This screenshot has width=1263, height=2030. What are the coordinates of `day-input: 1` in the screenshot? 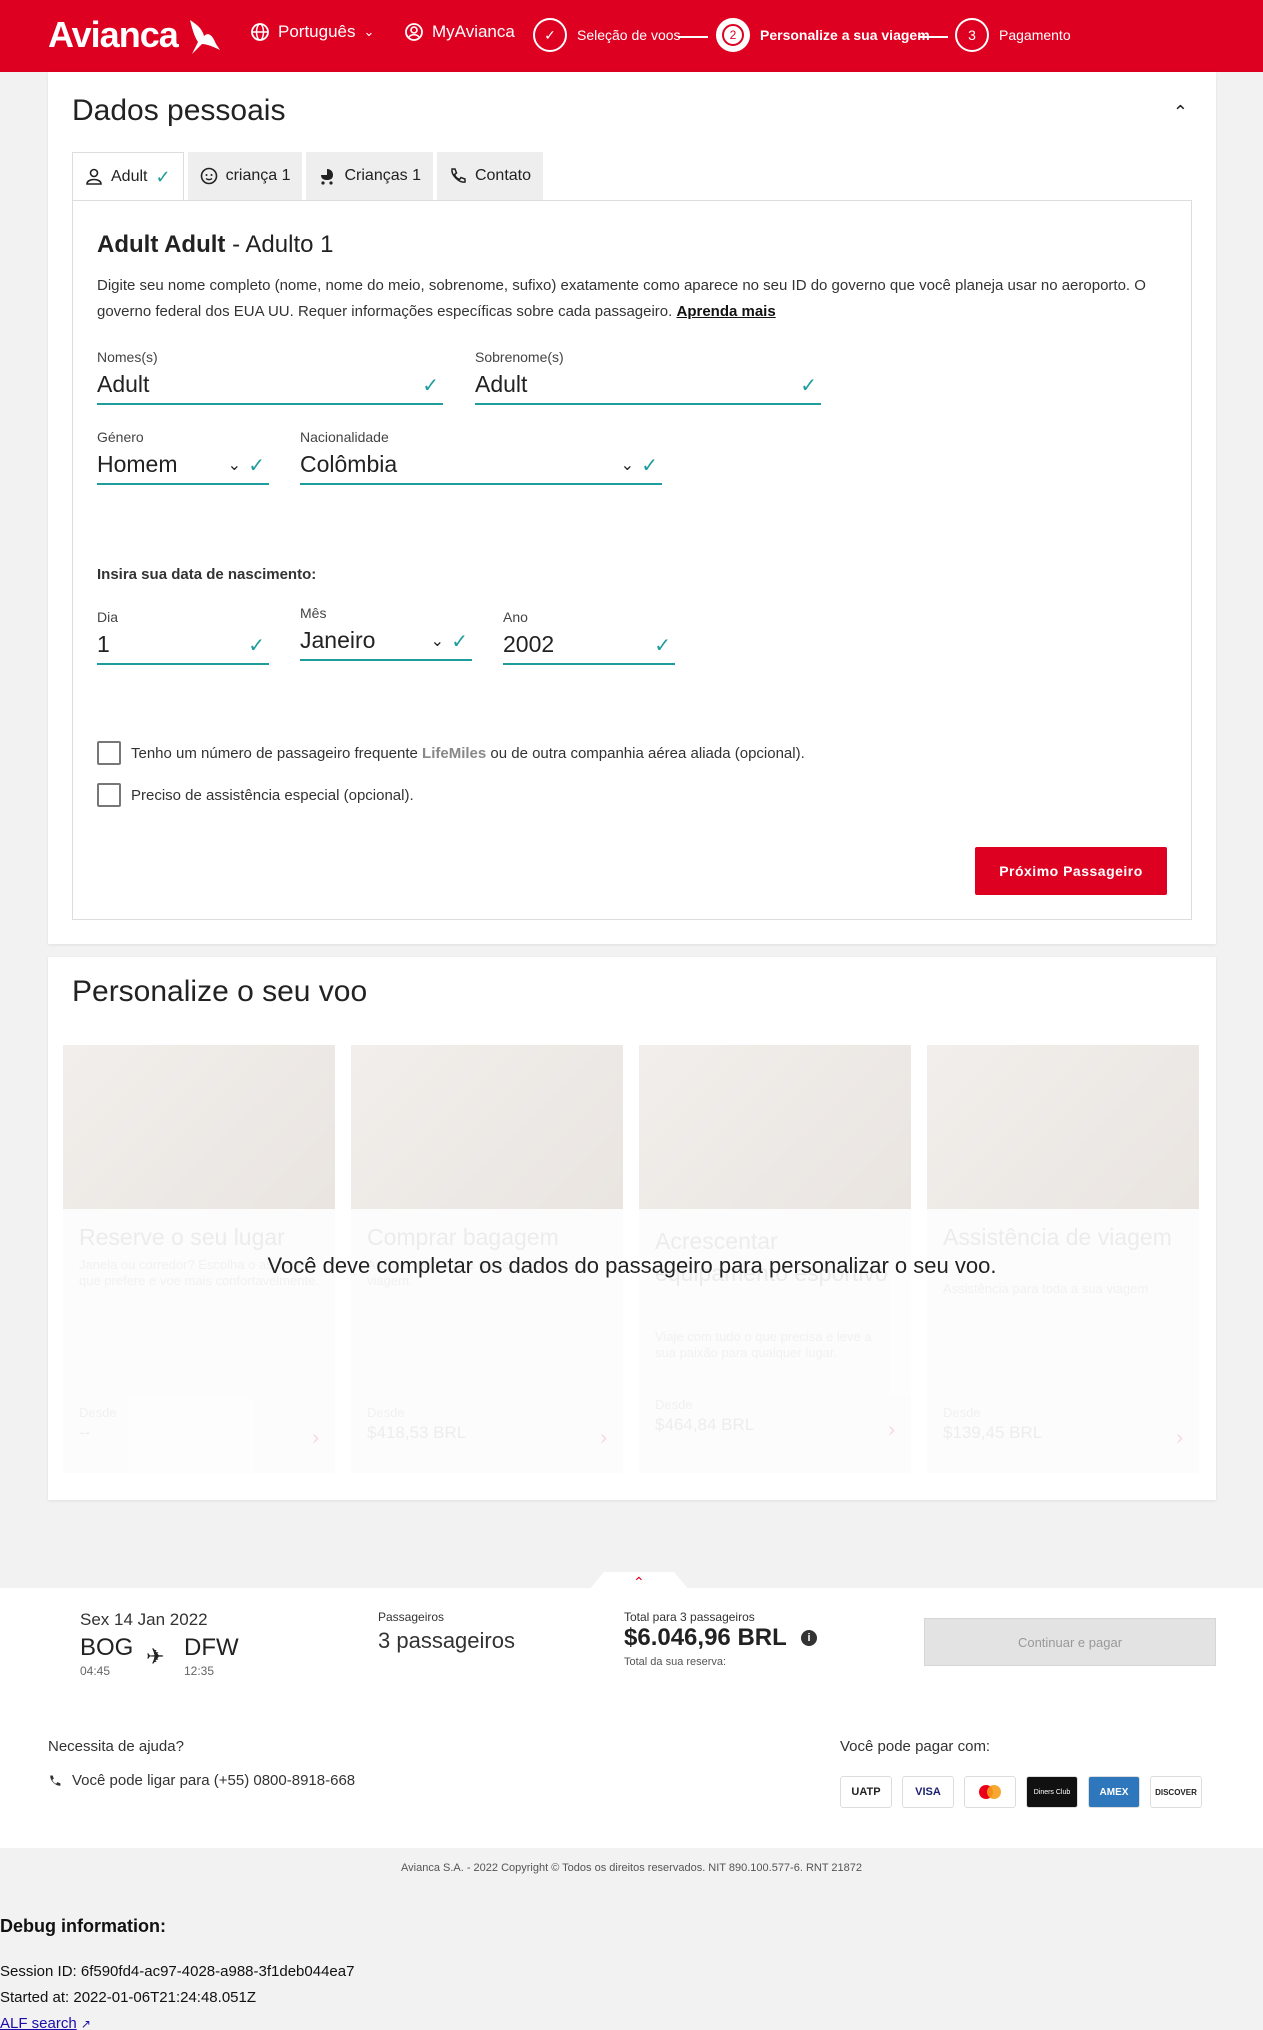 It's located at (103, 644).